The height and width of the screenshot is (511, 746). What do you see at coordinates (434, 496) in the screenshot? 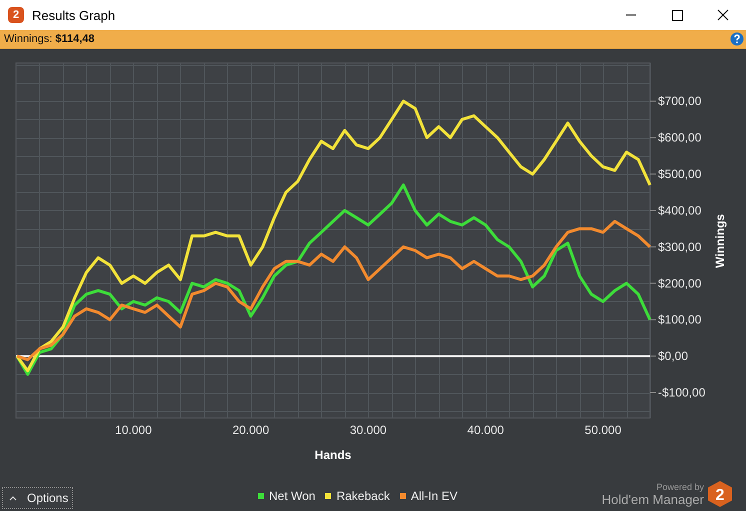
I see `legend-label: All-In EV` at bounding box center [434, 496].